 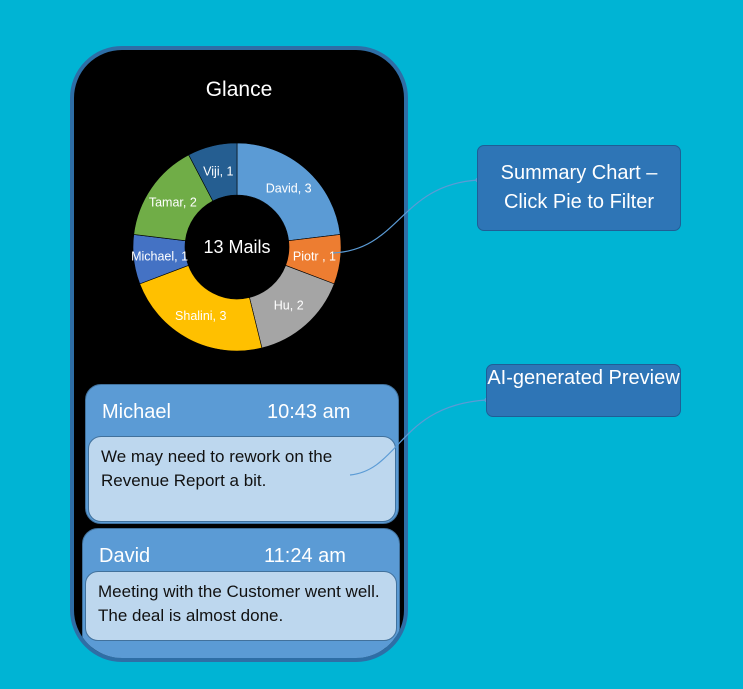 What do you see at coordinates (236, 247) in the screenshot?
I see `donut-center-label: 13 Mails` at bounding box center [236, 247].